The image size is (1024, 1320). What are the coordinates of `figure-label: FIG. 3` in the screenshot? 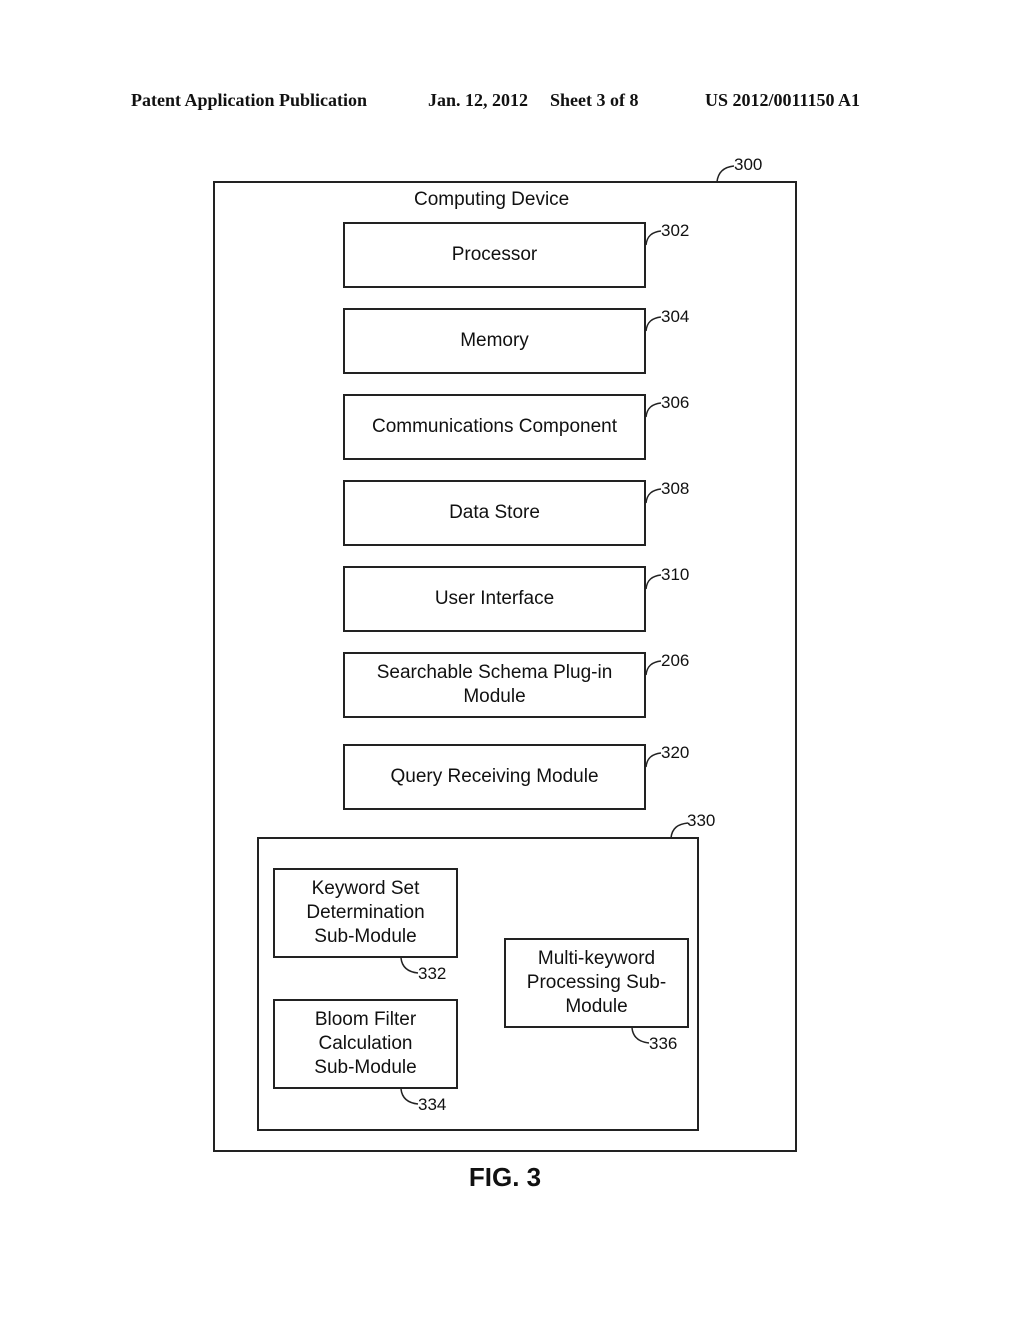 It's located at (505, 1177).